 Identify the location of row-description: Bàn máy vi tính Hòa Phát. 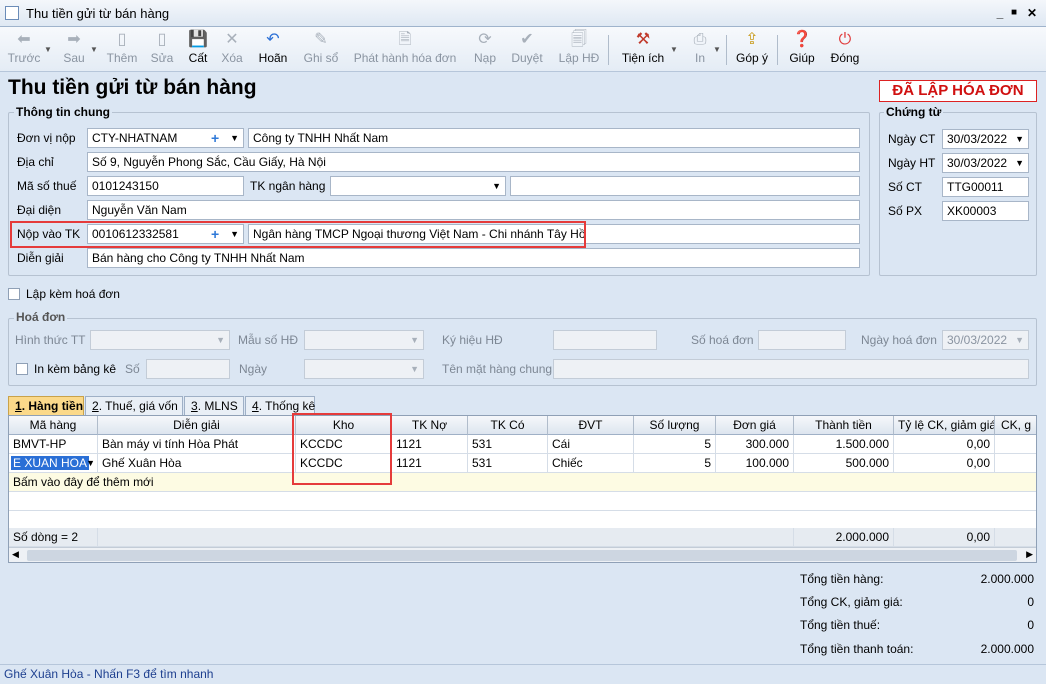
(197, 444).